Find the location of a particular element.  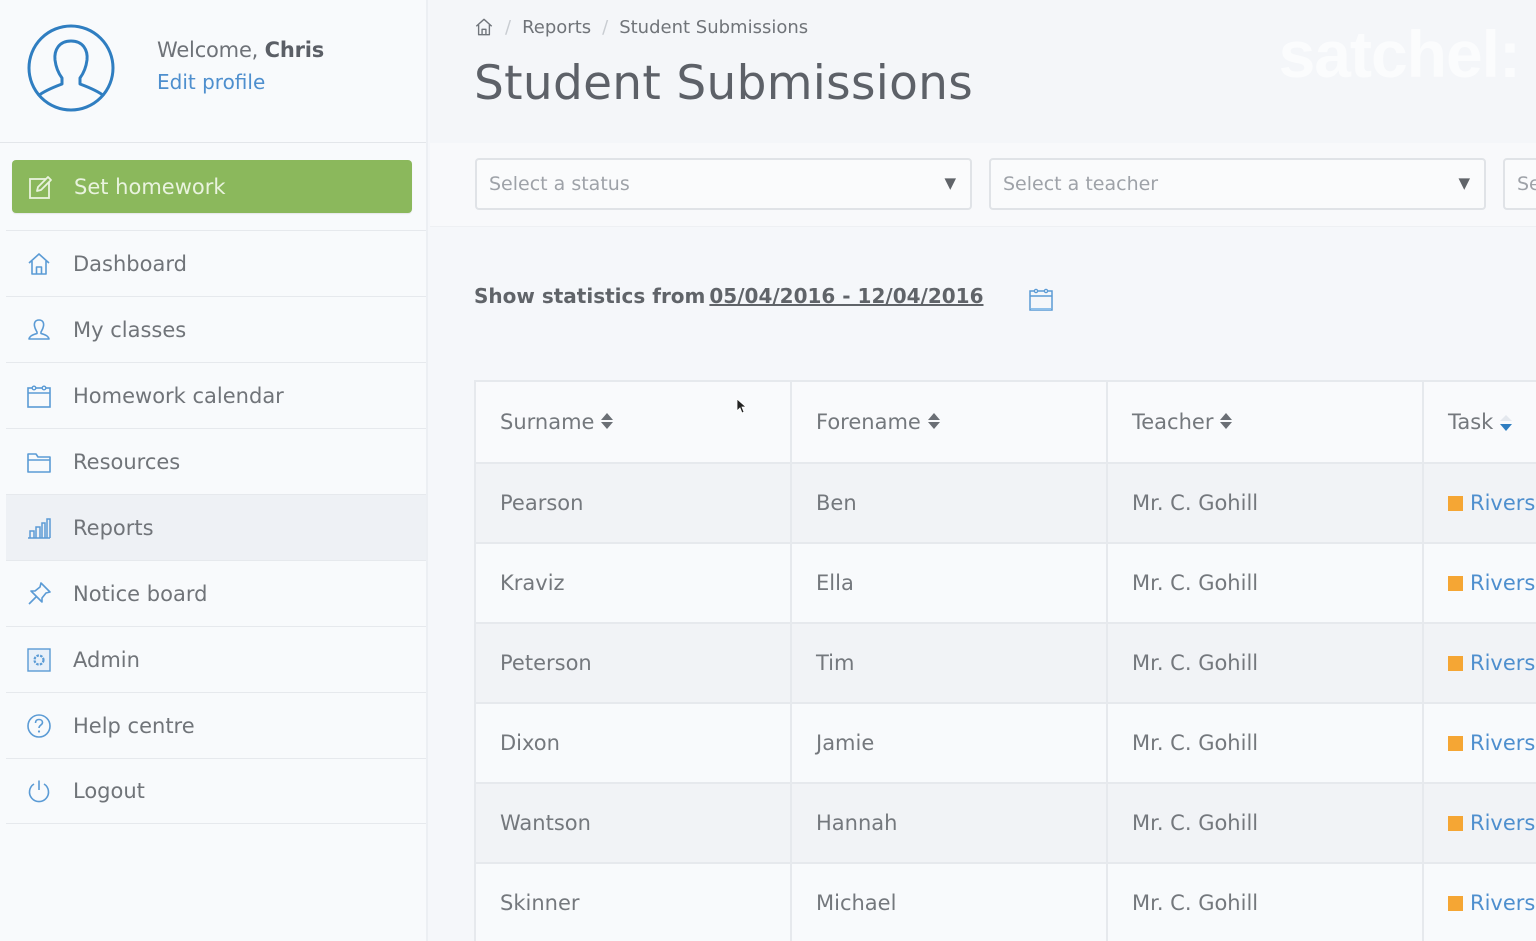

sidebar-item-label: Admin is located at coordinates (106, 659).